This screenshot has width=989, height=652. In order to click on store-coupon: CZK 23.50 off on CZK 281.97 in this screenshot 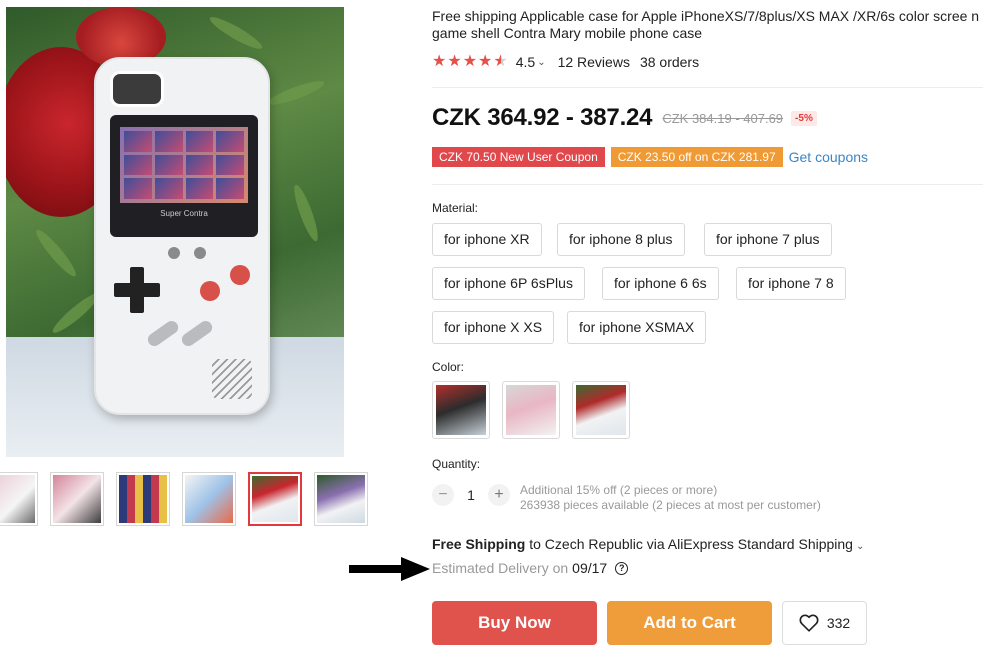, I will do `click(696, 157)`.